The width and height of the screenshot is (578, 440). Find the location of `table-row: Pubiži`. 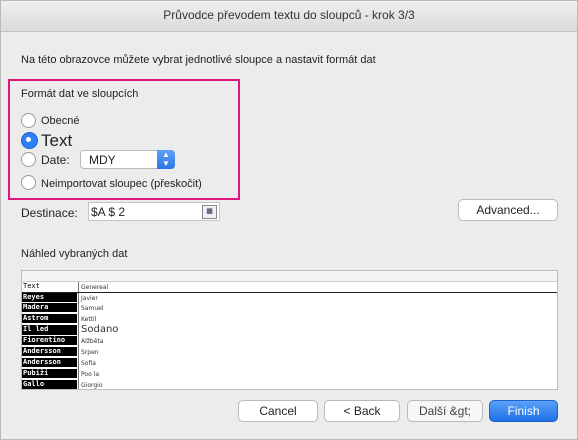

table-row: Pubiži is located at coordinates (49, 373).